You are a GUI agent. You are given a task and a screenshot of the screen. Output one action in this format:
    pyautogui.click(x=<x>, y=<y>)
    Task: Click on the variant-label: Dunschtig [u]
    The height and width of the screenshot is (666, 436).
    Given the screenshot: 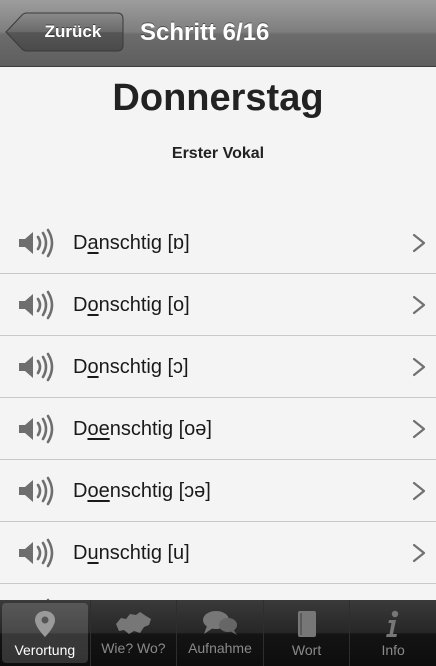 What is the action you would take?
    pyautogui.click(x=131, y=553)
    